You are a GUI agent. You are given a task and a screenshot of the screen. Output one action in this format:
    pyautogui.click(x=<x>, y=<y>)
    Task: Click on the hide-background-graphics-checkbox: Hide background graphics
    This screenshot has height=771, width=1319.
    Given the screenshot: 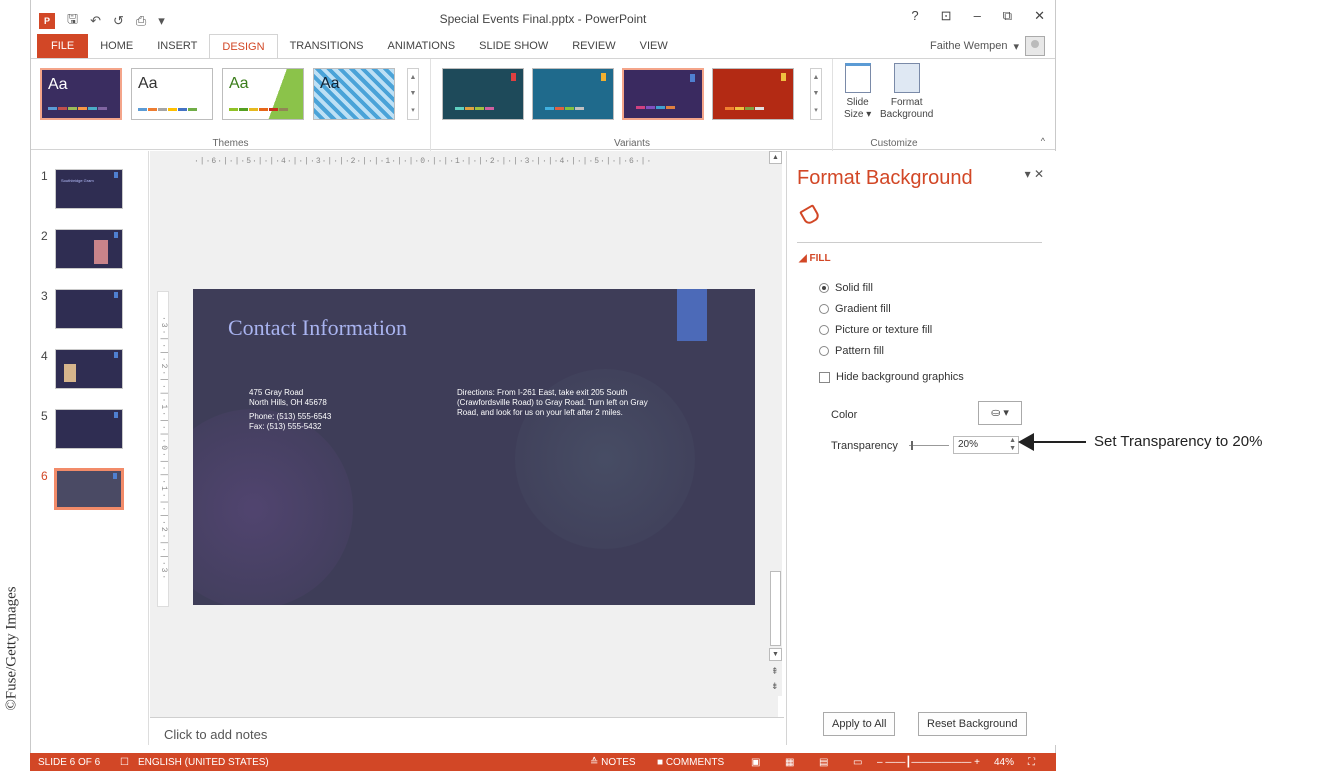 What is the action you would take?
    pyautogui.click(x=891, y=377)
    